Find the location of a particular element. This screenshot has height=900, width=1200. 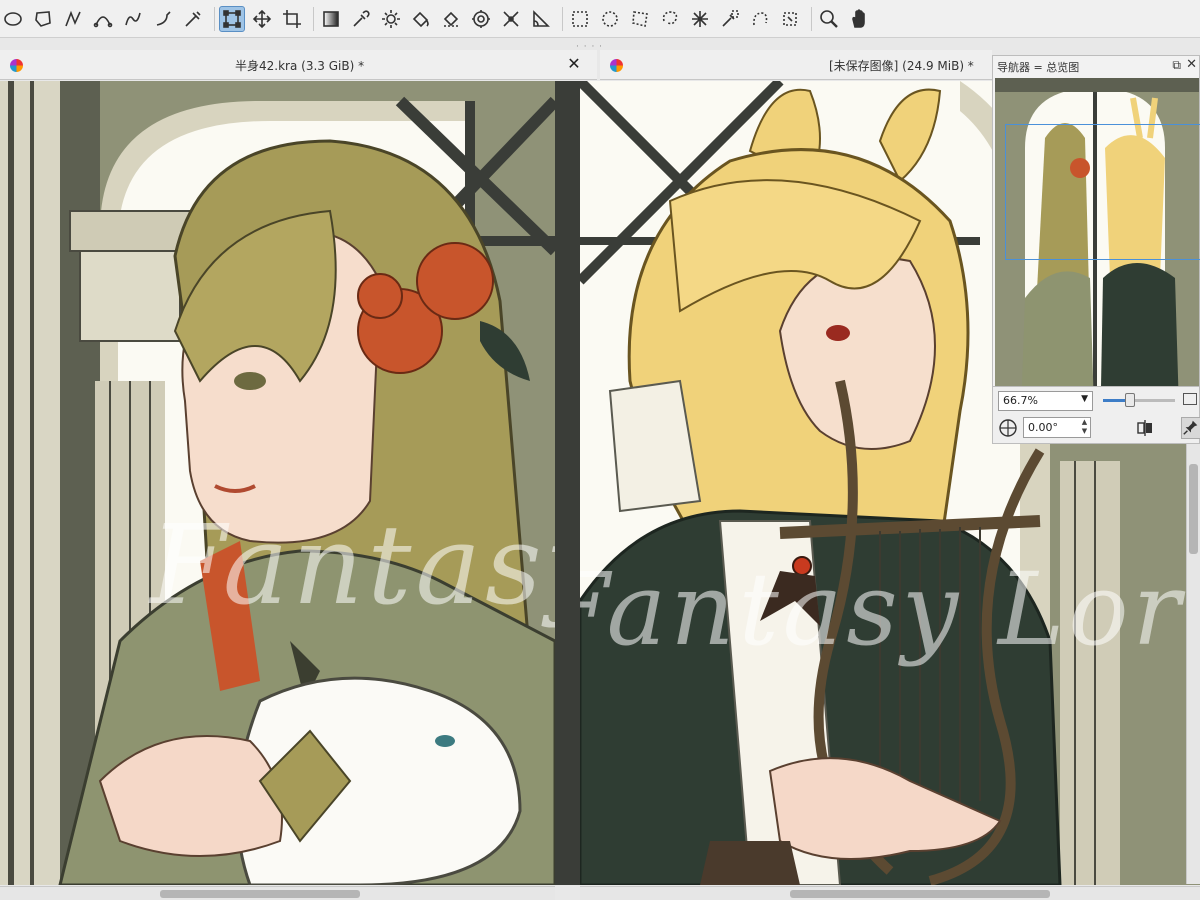

freehand-path-tool-button is located at coordinates (133, 19).